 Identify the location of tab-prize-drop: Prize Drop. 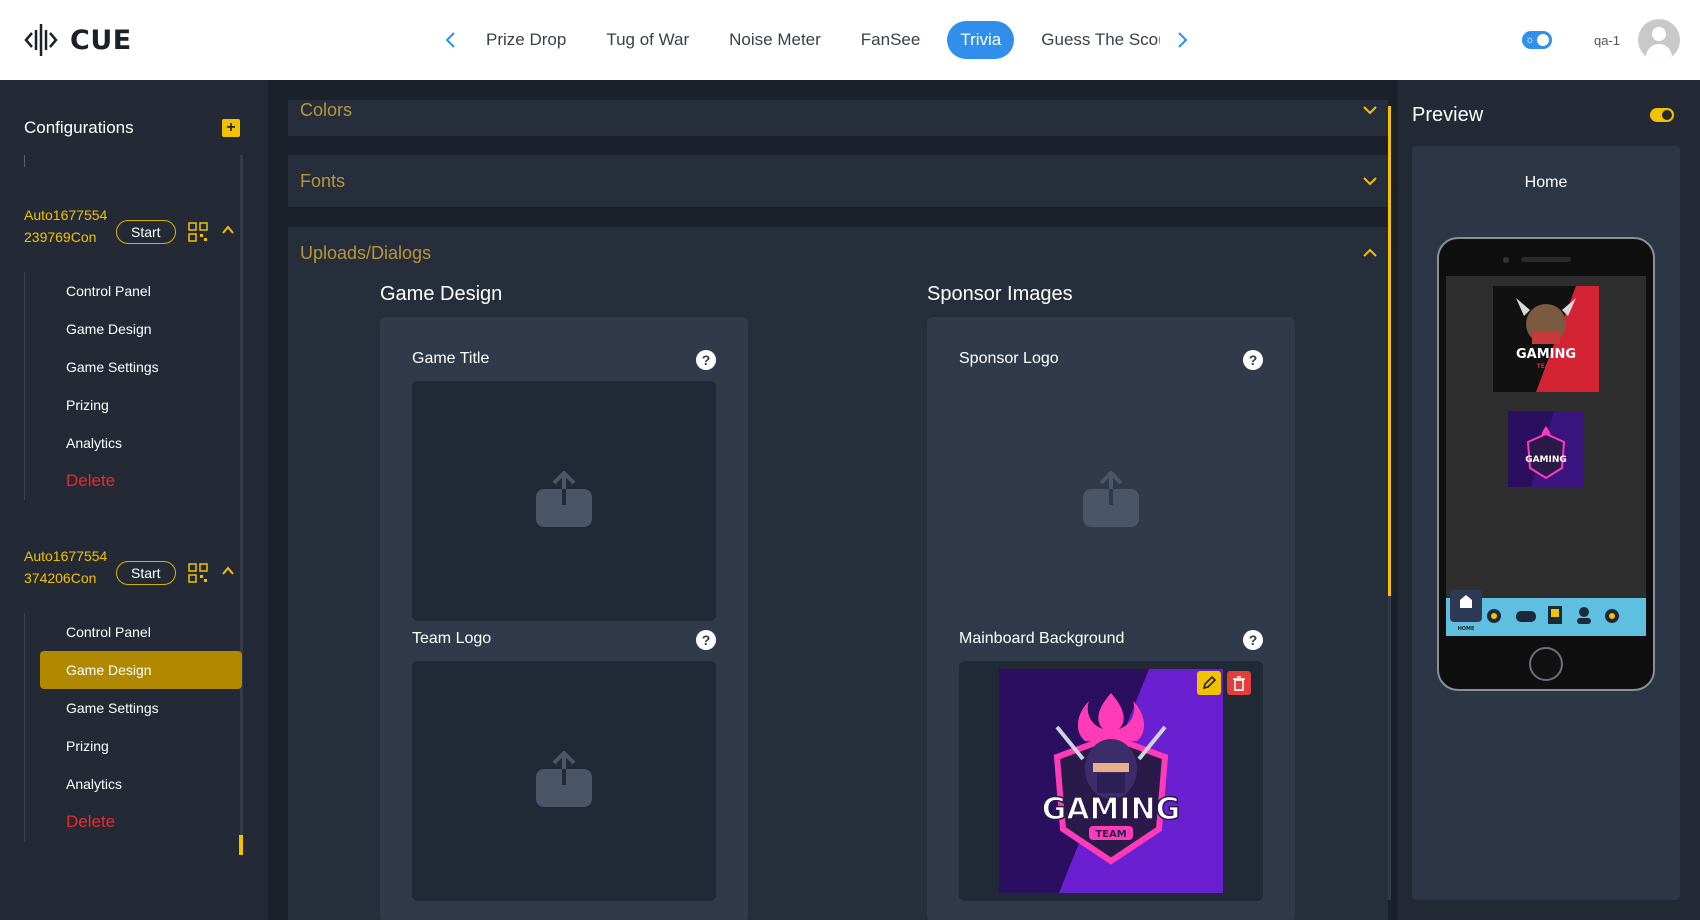
(526, 40).